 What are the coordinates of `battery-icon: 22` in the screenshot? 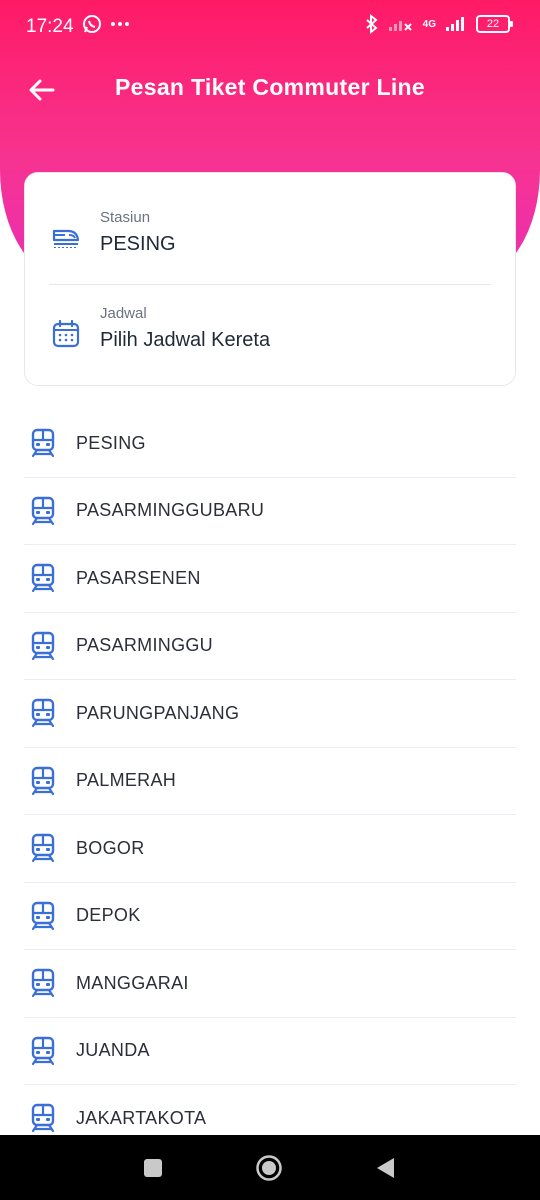 It's located at (494, 24).